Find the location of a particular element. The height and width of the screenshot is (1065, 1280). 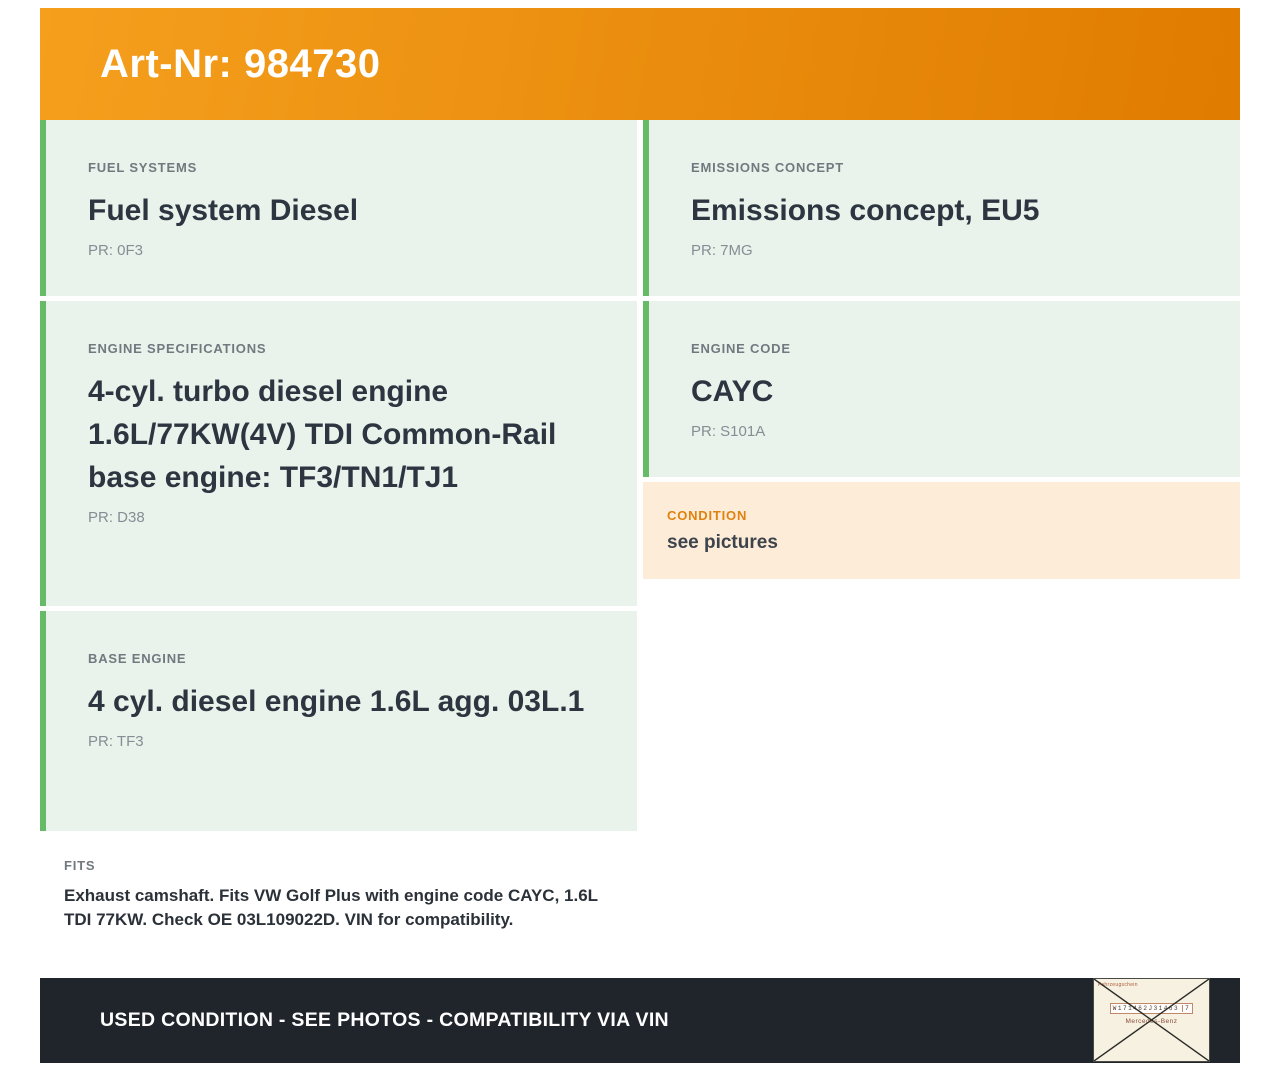

pr-code: PR: 0F3 is located at coordinates (116, 250).